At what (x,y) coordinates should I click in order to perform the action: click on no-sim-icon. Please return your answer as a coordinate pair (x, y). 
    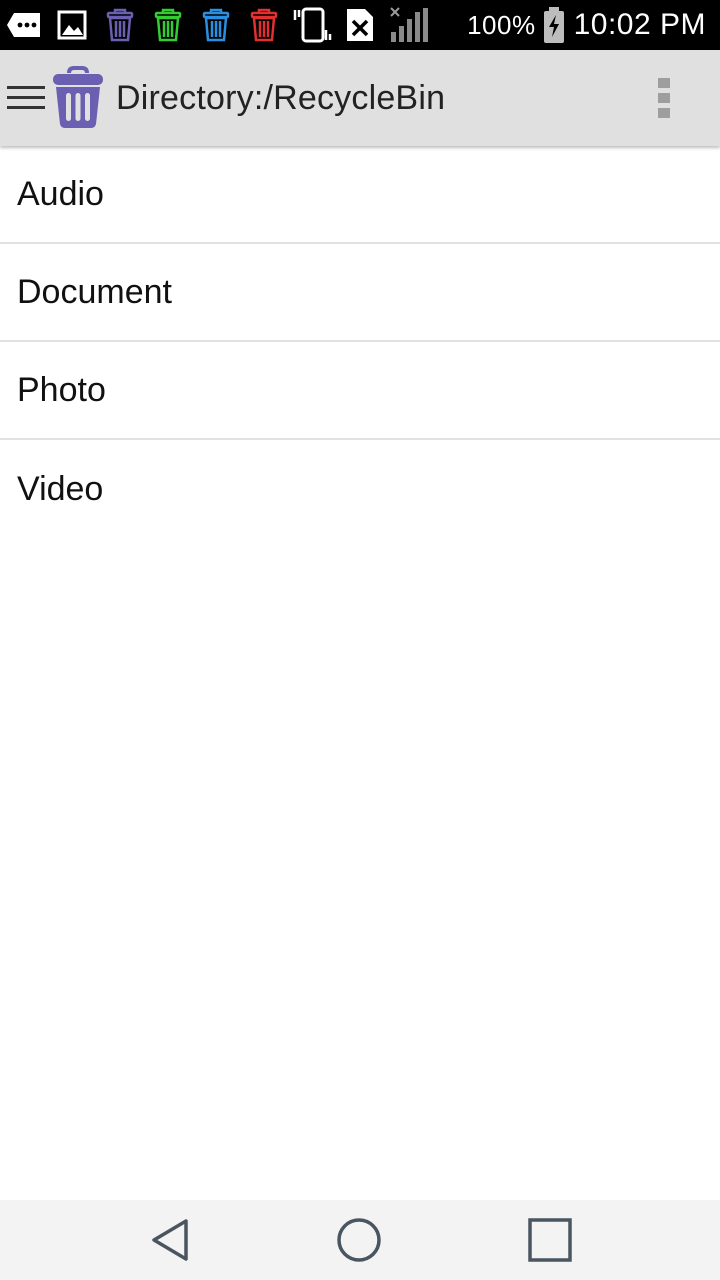
    Looking at the image, I should click on (360, 25).